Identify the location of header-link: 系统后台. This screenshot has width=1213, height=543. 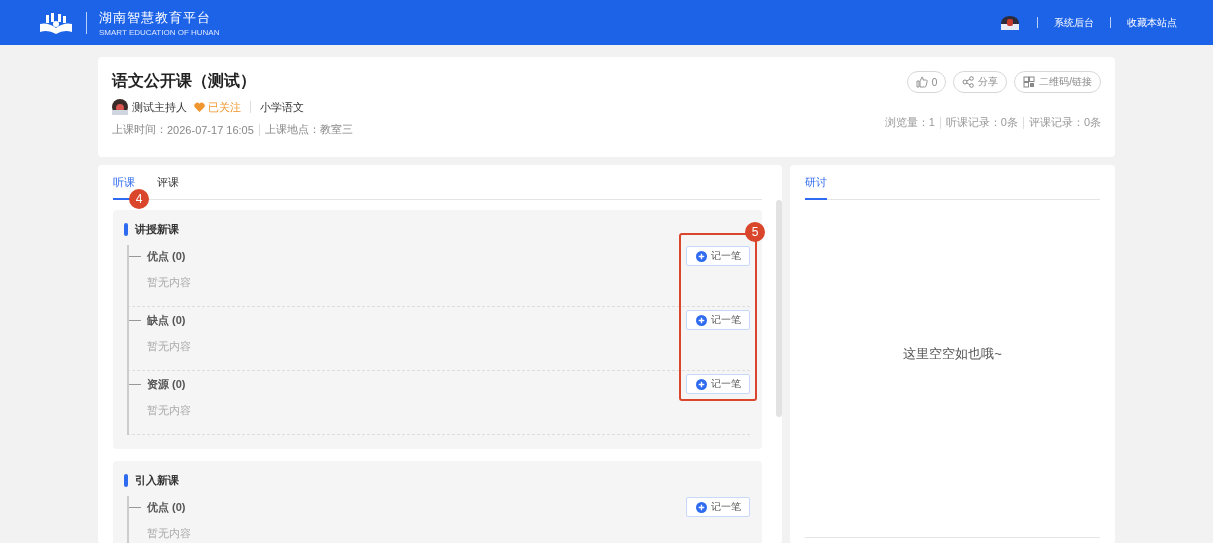
(1074, 22).